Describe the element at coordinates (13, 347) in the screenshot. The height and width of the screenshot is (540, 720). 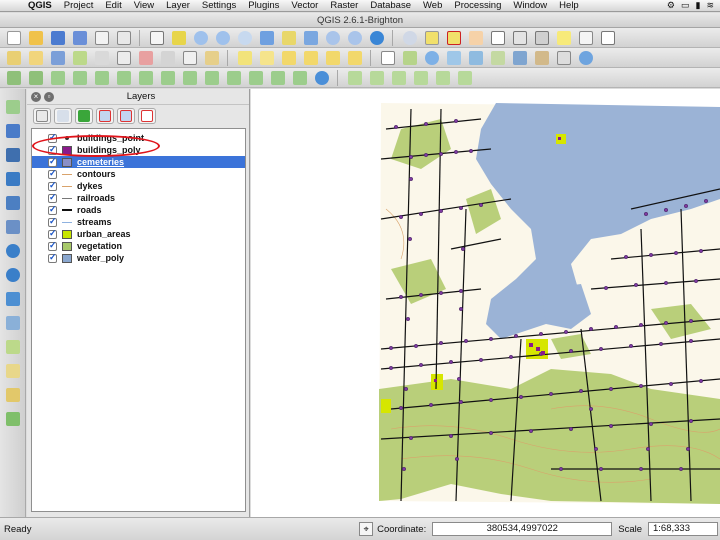
I see `new-vector-layer-button` at that location.